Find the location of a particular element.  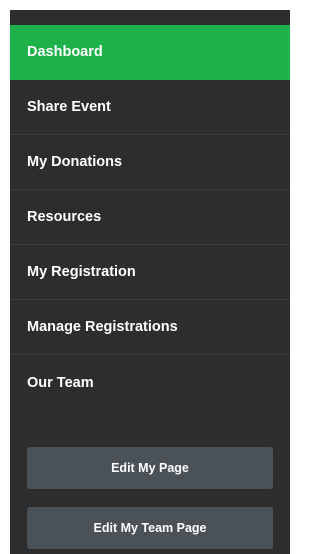

nav-item-dashboard: Dashboard is located at coordinates (150, 52).